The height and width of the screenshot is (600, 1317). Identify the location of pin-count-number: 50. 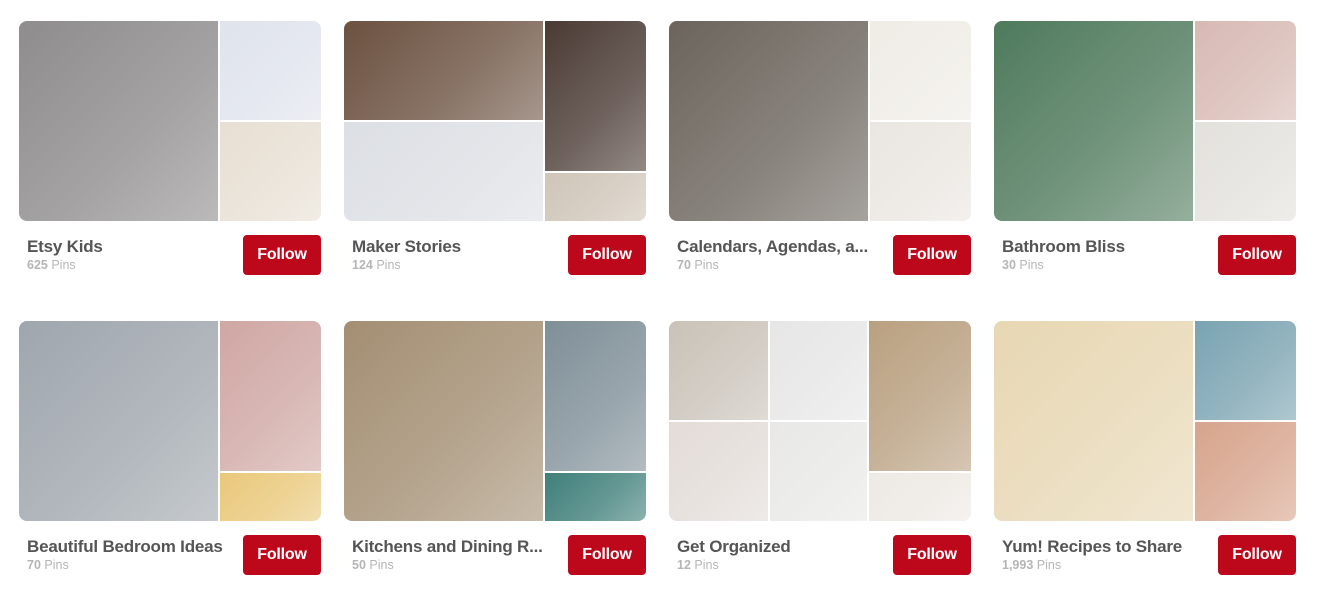
(359, 565).